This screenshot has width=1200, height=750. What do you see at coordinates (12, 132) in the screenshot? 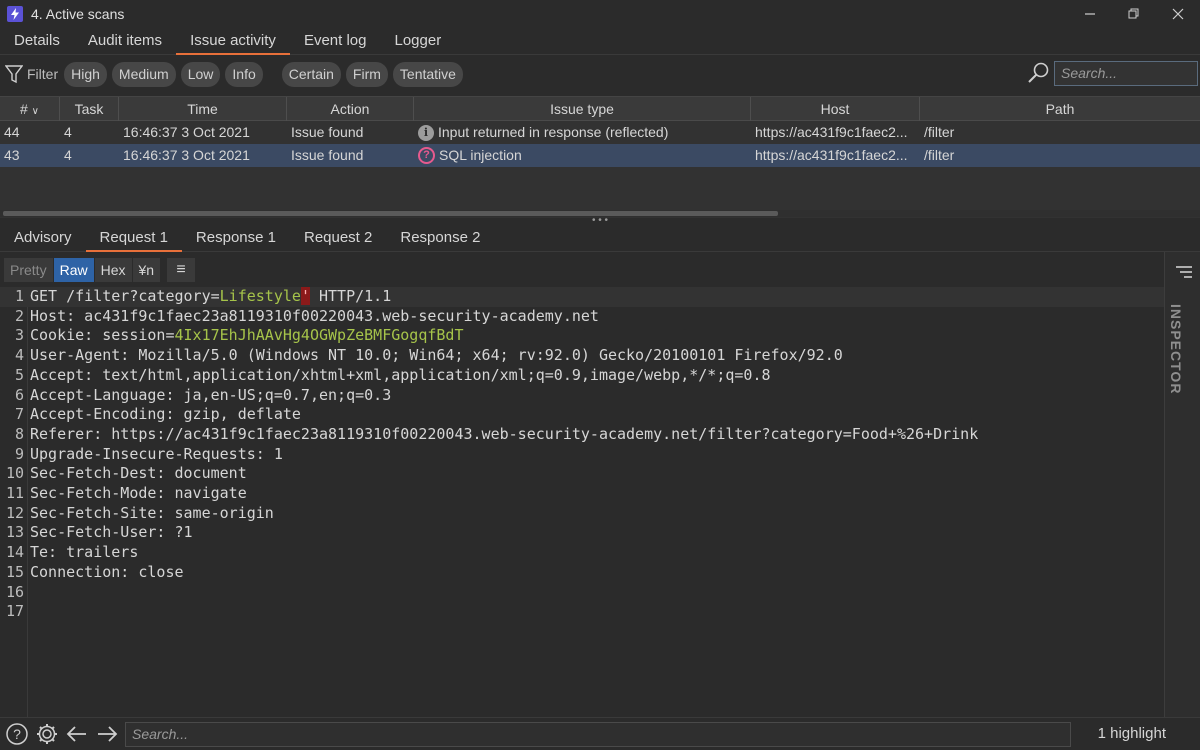
I see `cell-number: 44` at bounding box center [12, 132].